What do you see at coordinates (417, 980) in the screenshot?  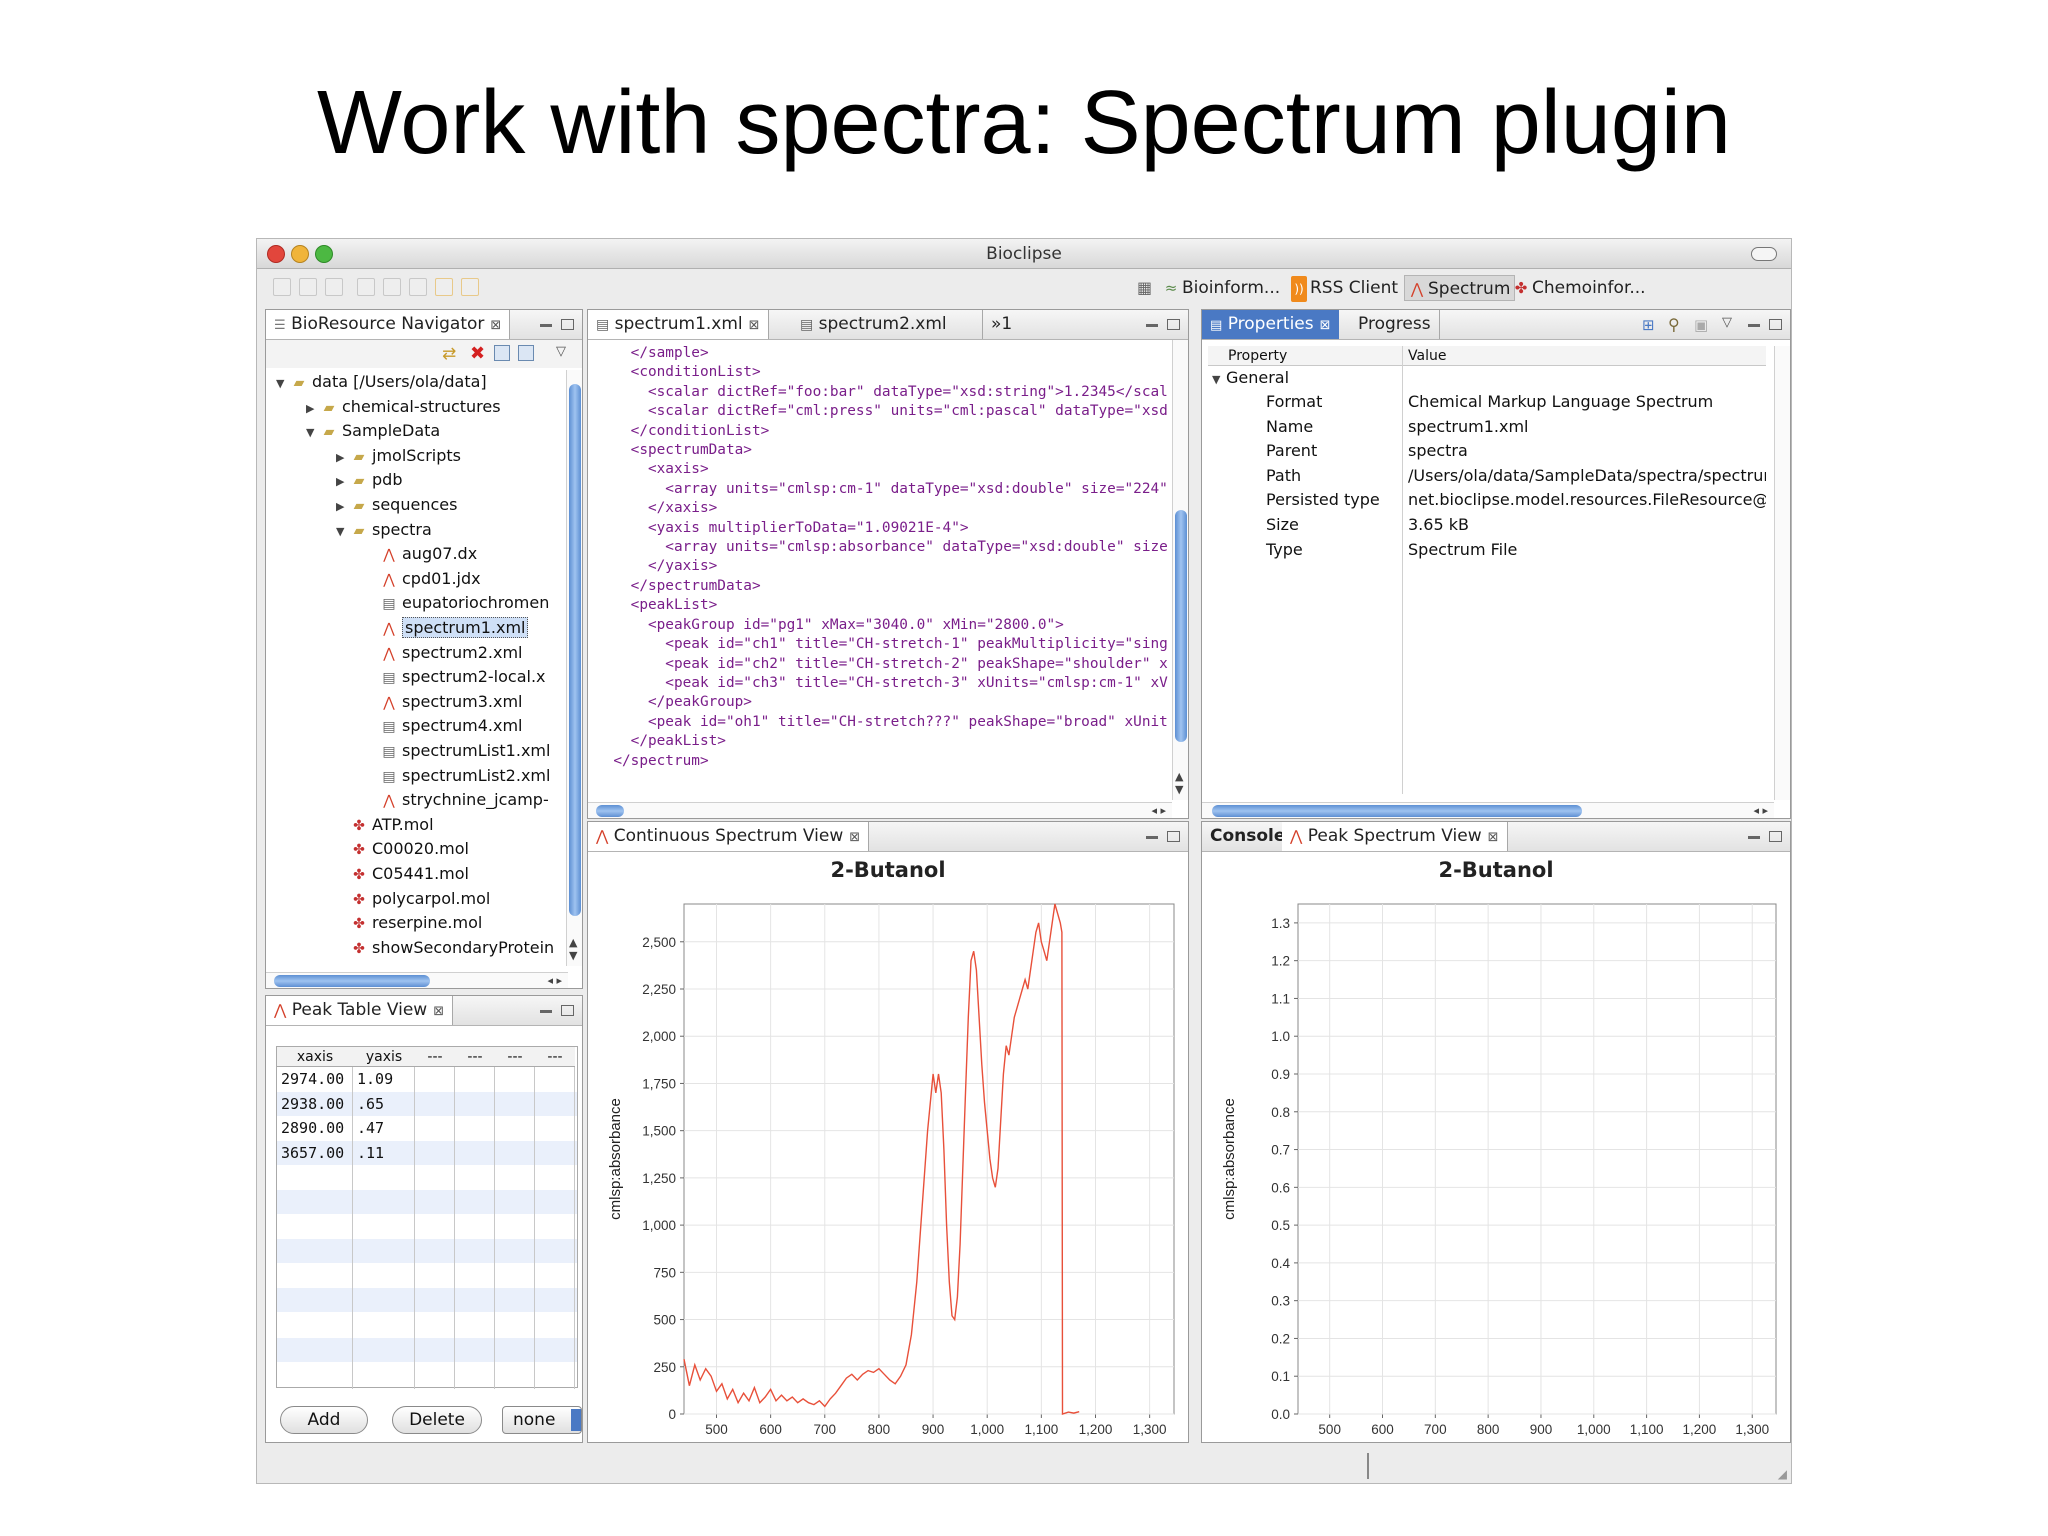 I see `navigator-hscroll: ◂ ▸` at bounding box center [417, 980].